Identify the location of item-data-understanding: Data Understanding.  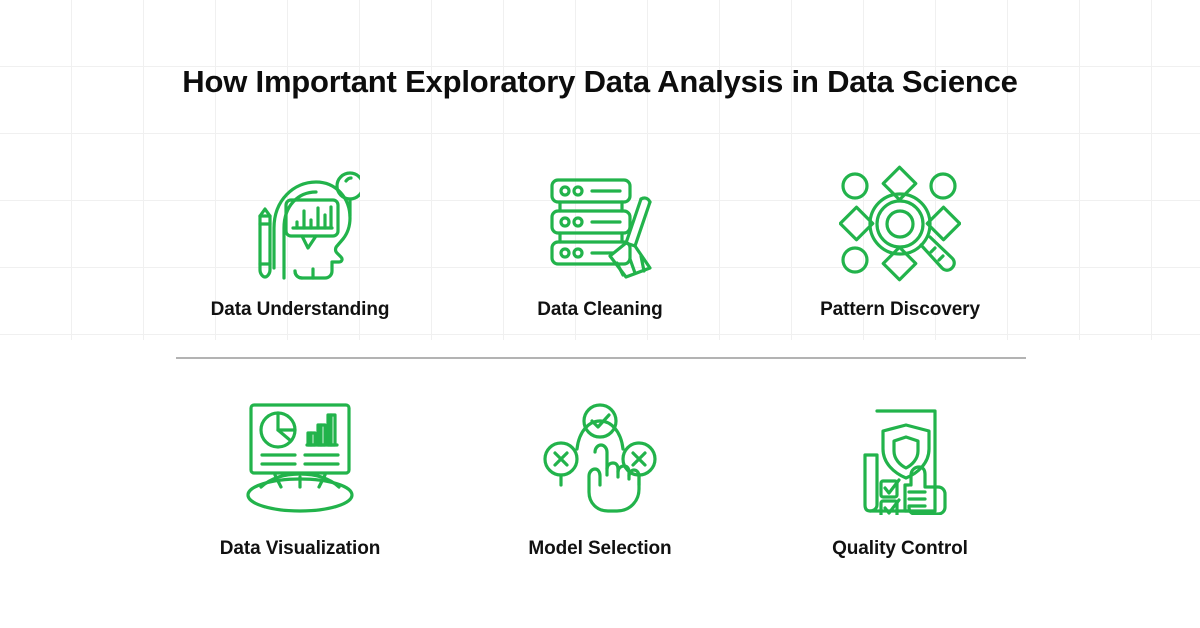
(300, 259).